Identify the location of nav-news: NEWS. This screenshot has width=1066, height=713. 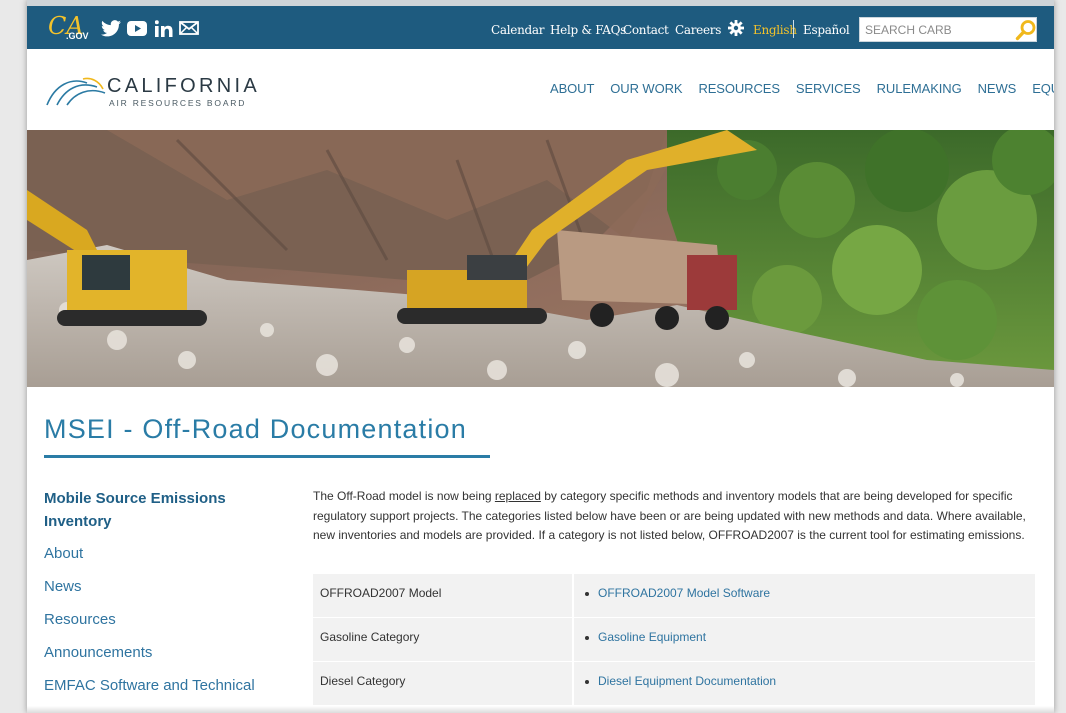
(997, 91).